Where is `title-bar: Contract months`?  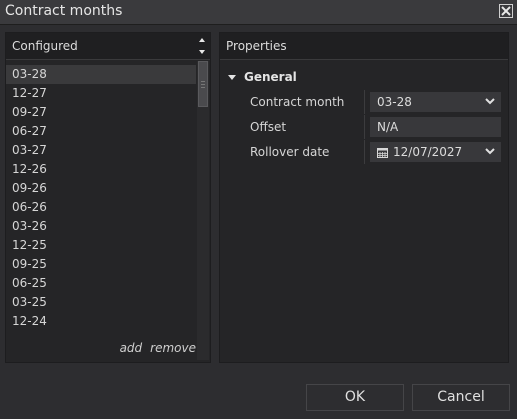
title-bar: Contract months is located at coordinates (258, 12).